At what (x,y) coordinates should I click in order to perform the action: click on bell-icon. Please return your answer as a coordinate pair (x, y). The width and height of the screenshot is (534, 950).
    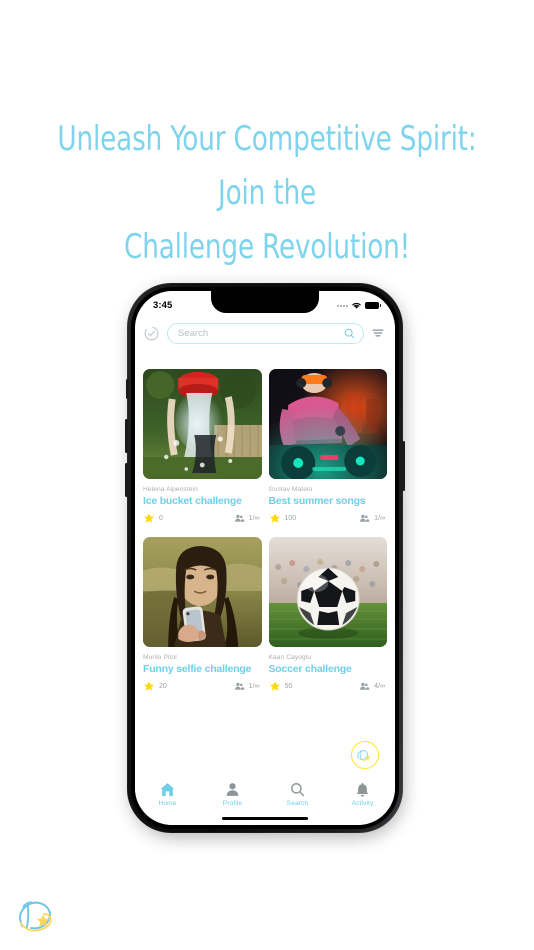
    Looking at the image, I should click on (362, 789).